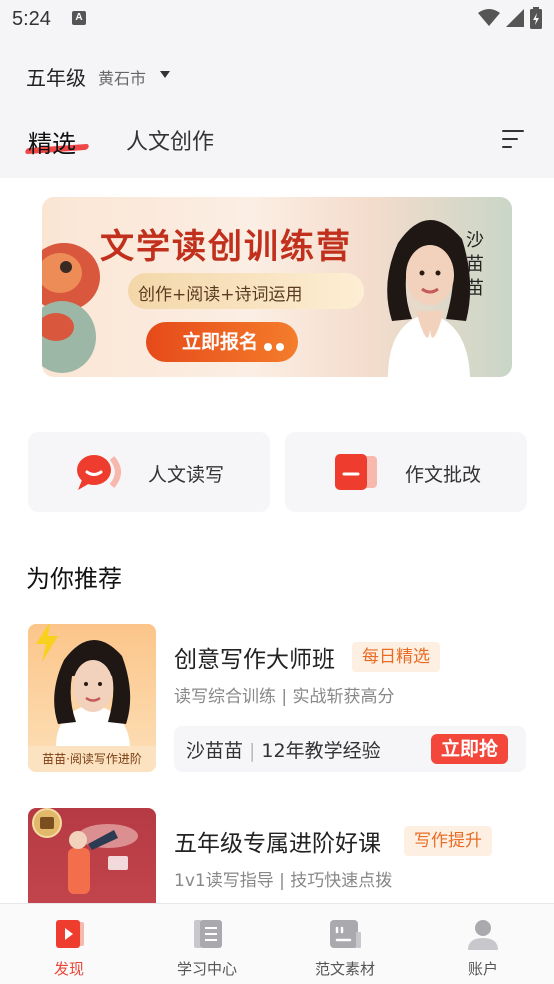 This screenshot has height=984, width=554. Describe the element at coordinates (277, 19) in the screenshot. I see `status-bar: 5:24 A` at that location.